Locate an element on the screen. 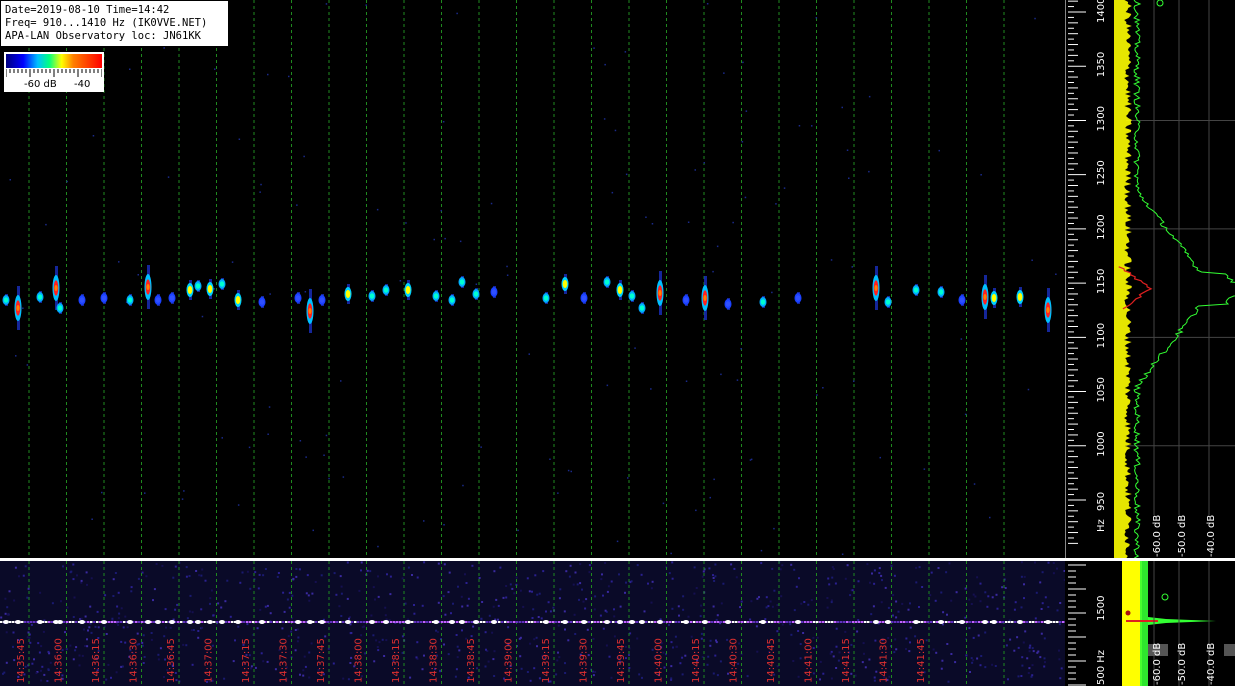  info-location: APA-LAN Observatory loc: JN61KK is located at coordinates (103, 36).